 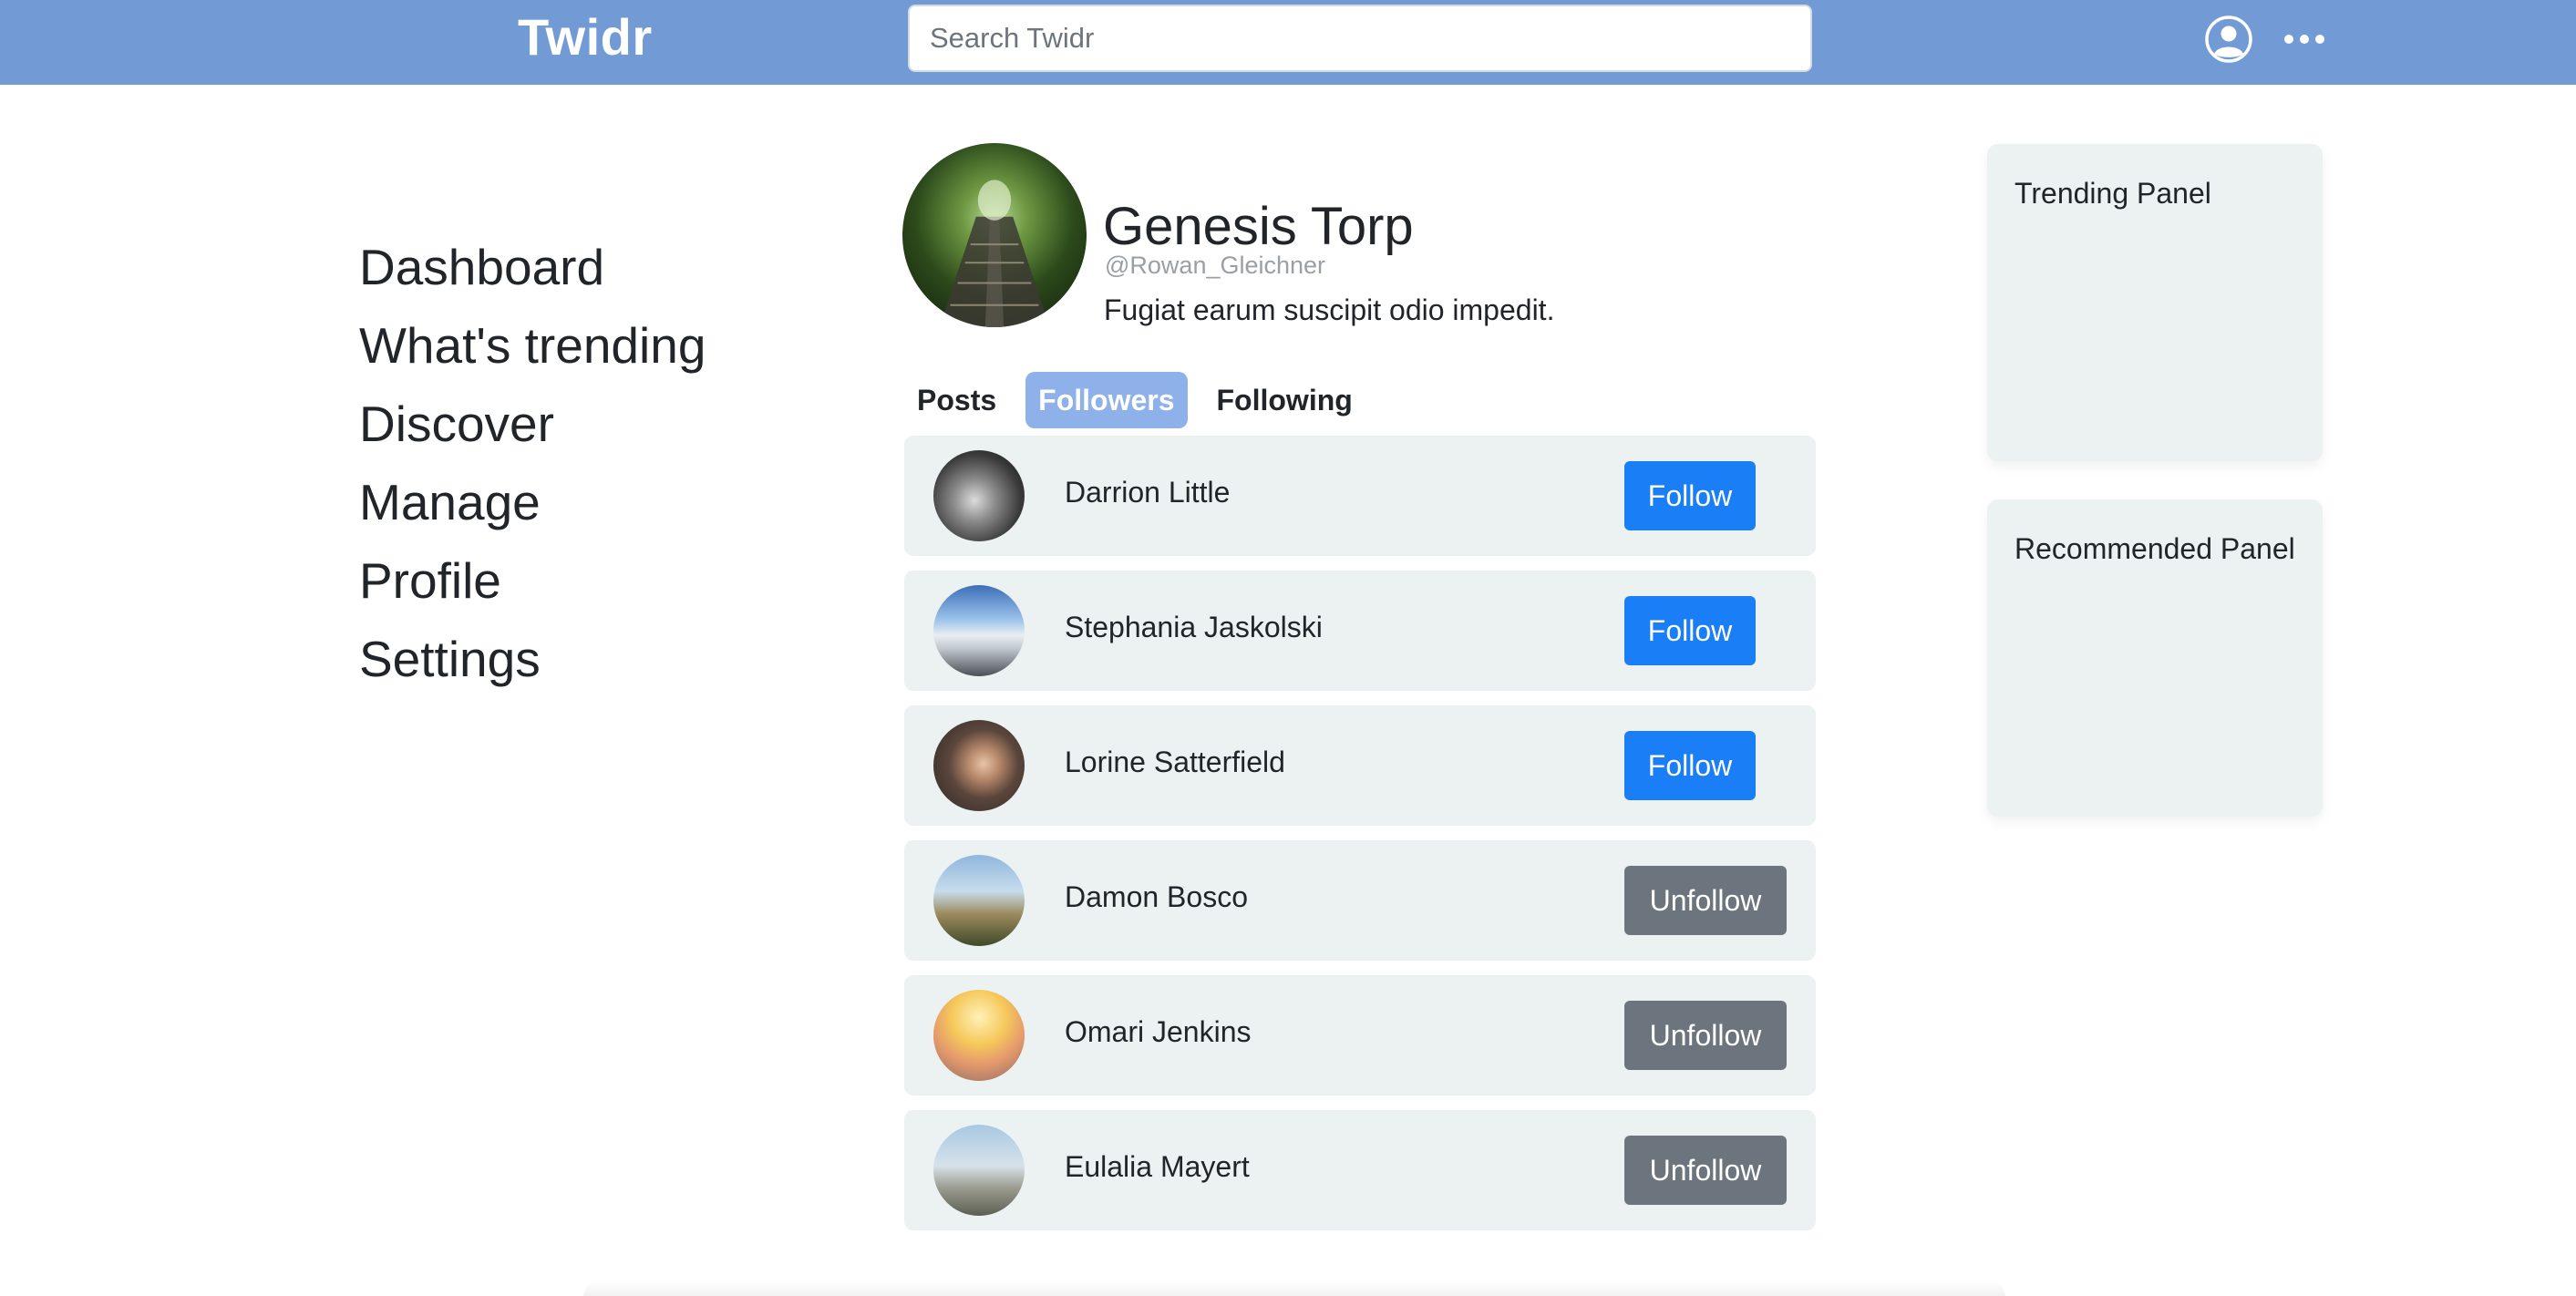 I want to click on recommended-panel: Recommended Panel, so click(x=2155, y=658).